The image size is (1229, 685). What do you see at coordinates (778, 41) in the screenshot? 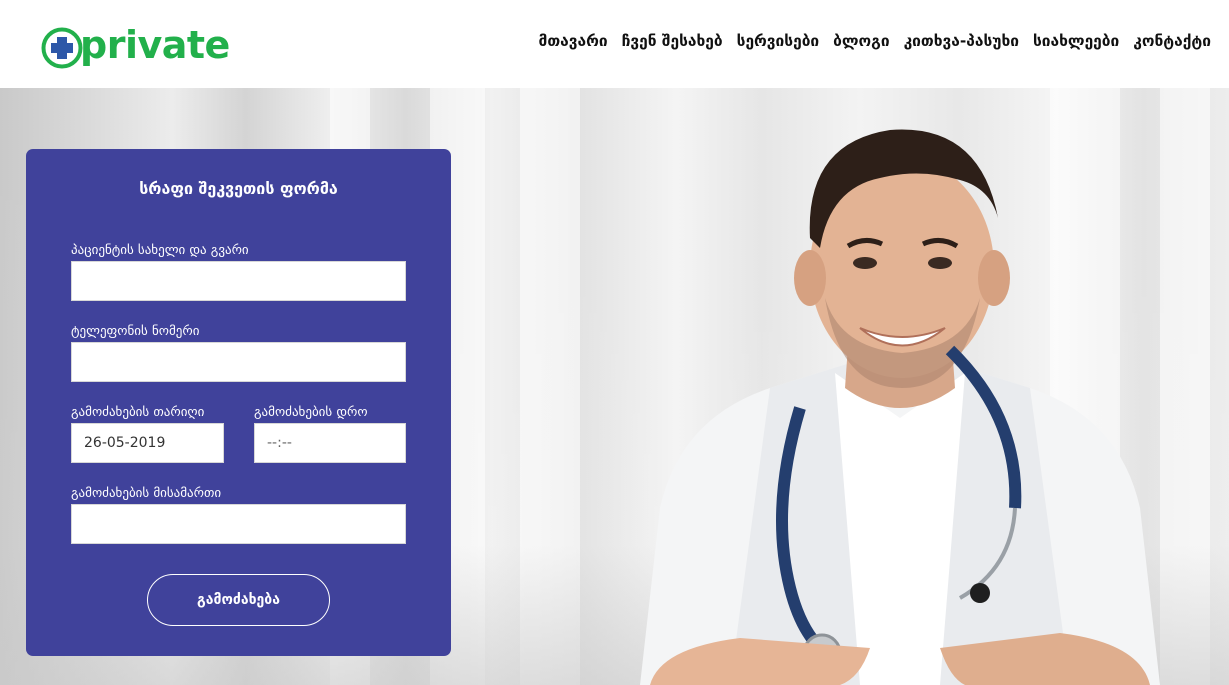
I see `nav-item-services: სერვისები` at bounding box center [778, 41].